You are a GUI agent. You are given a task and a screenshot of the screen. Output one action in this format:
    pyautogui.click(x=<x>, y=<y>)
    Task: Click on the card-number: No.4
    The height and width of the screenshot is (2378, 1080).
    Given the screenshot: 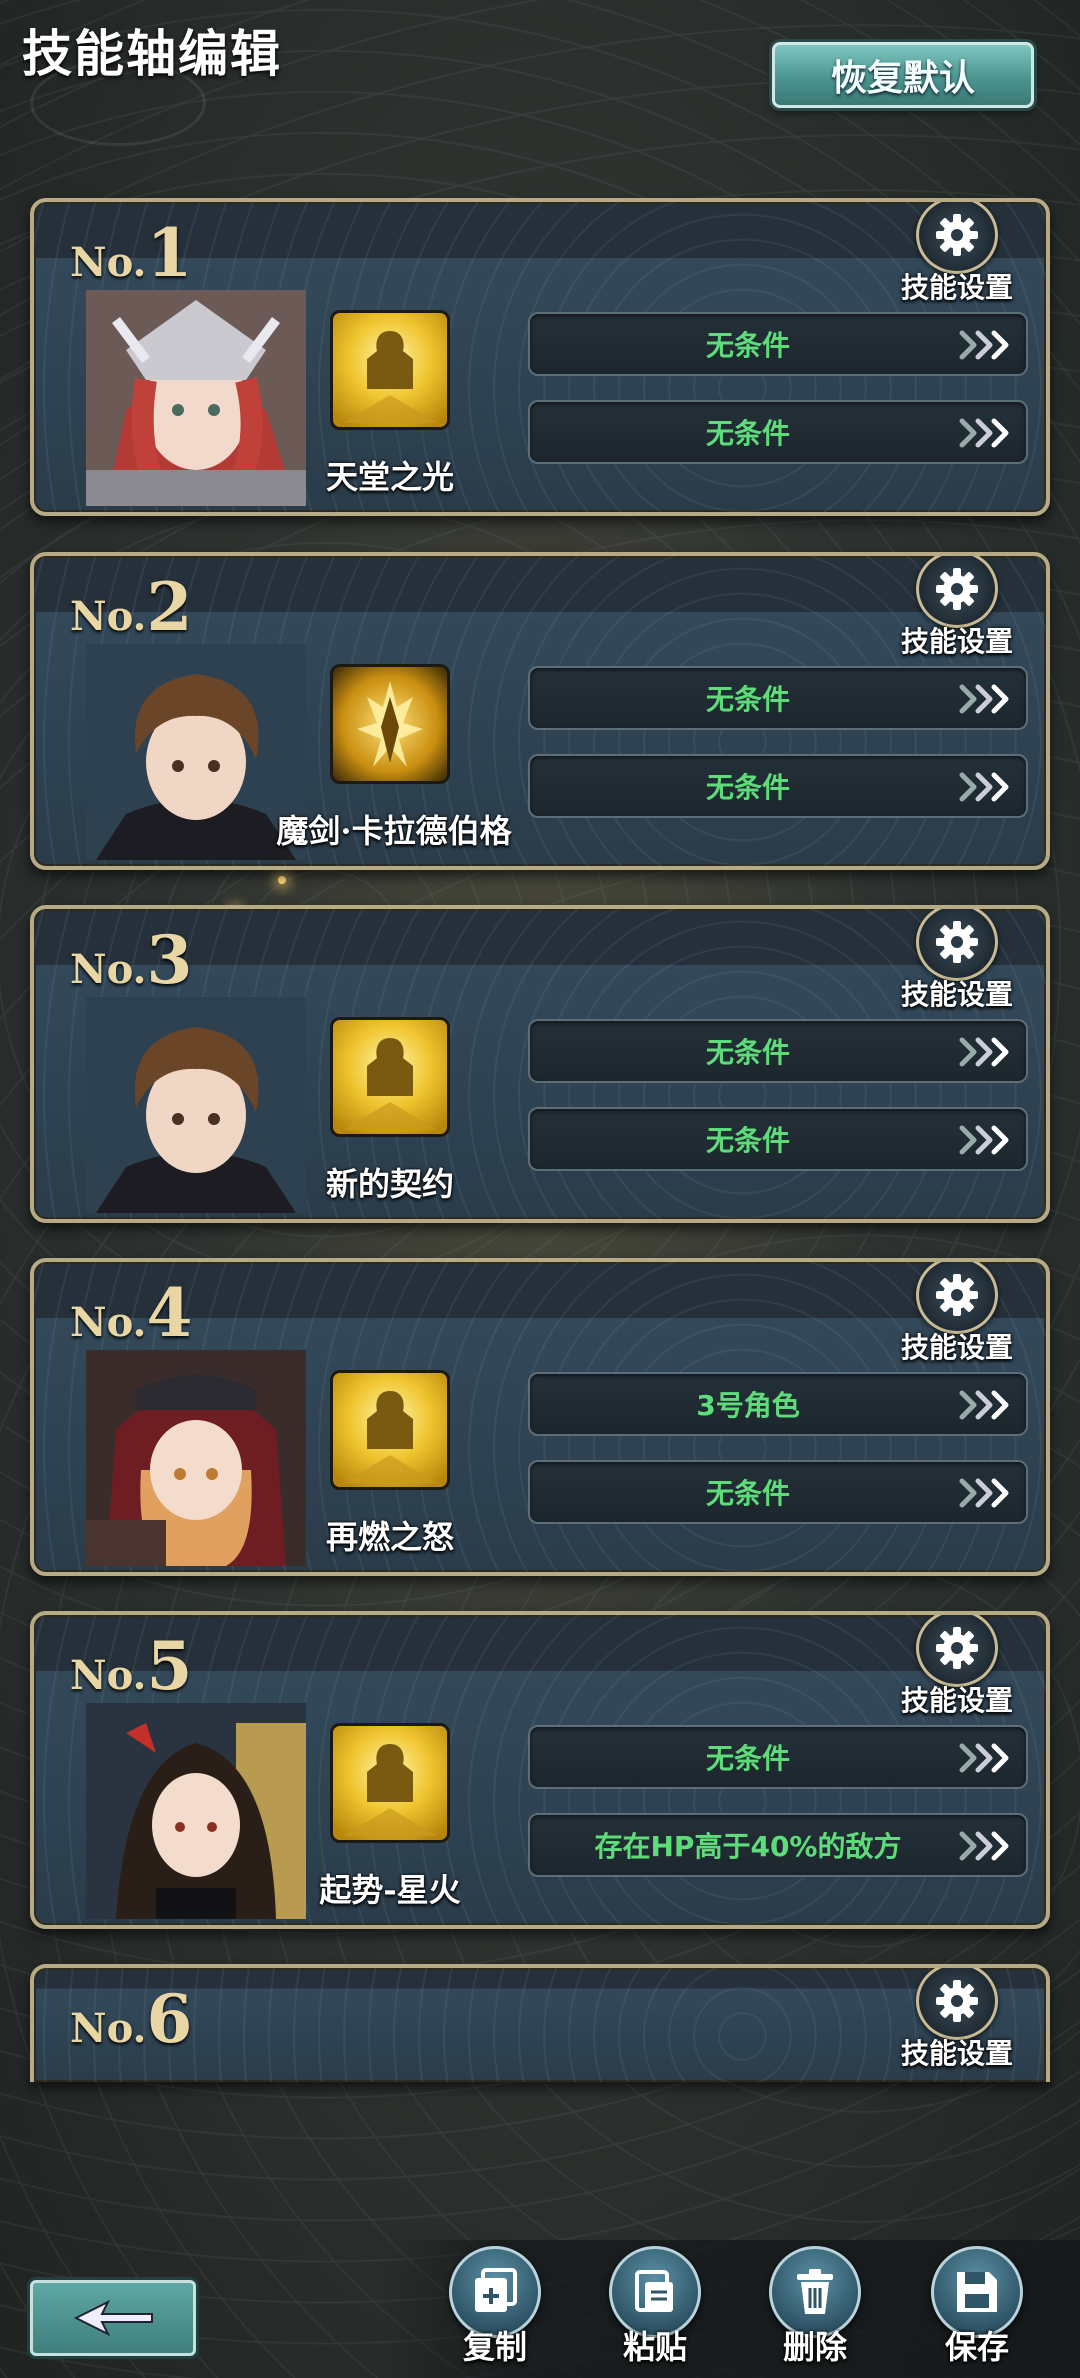 What is the action you would take?
    pyautogui.click(x=131, y=1313)
    